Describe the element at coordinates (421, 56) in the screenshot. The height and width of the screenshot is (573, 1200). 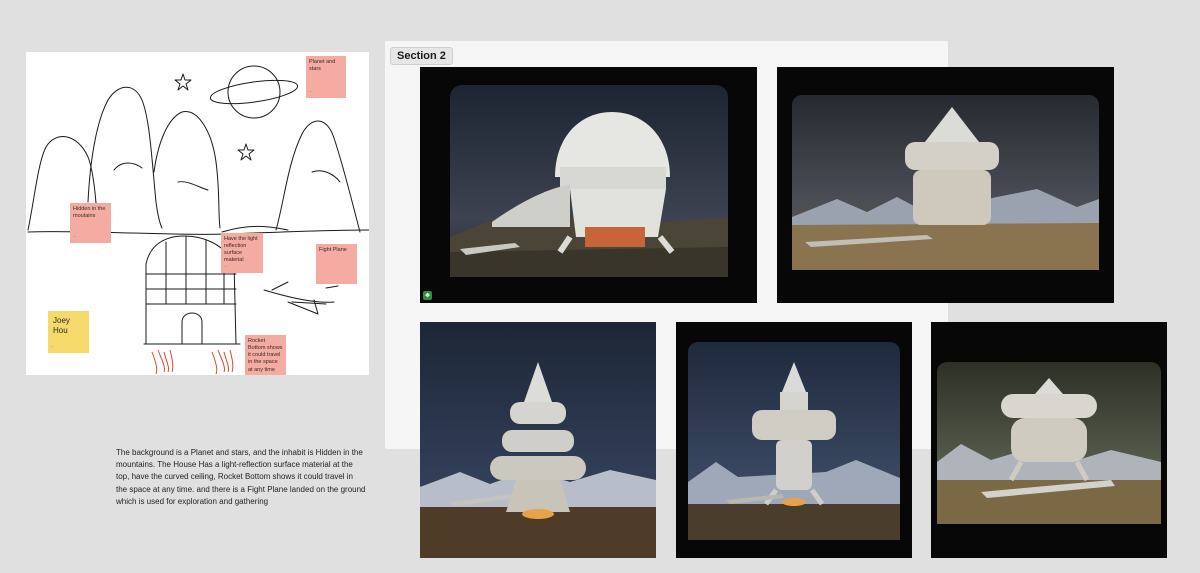
I see `section-label: Section 2` at that location.